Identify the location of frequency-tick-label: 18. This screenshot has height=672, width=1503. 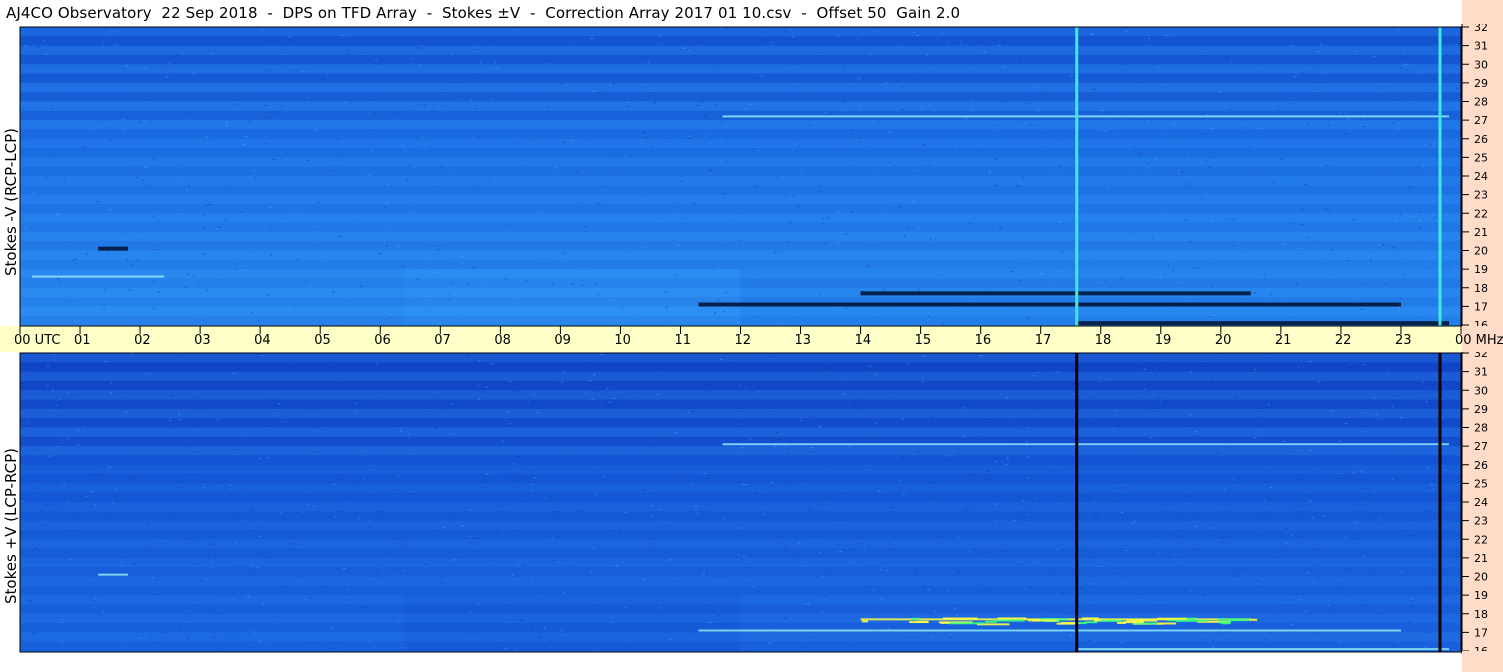
(1481, 288).